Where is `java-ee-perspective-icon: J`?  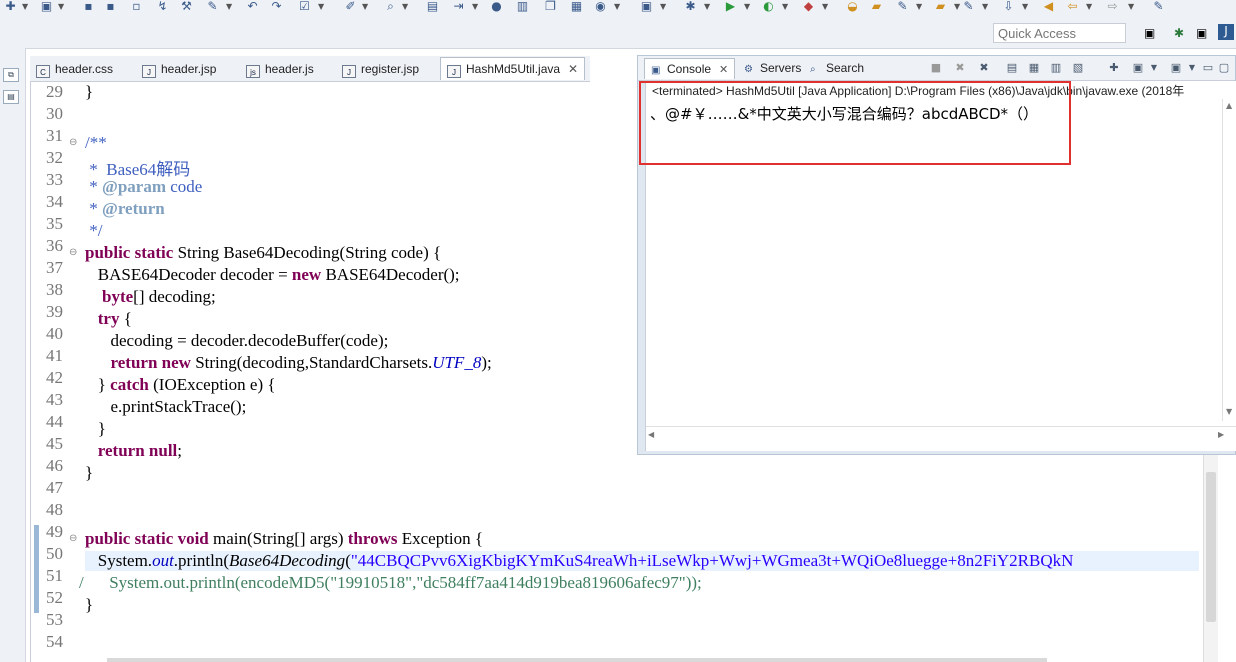
java-ee-perspective-icon: J is located at coordinates (1226, 32).